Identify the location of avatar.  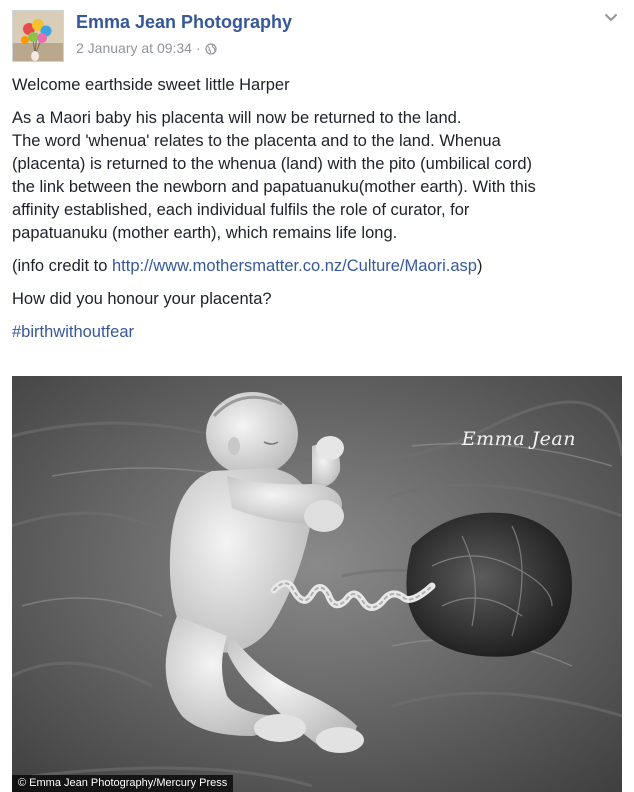
(38, 36).